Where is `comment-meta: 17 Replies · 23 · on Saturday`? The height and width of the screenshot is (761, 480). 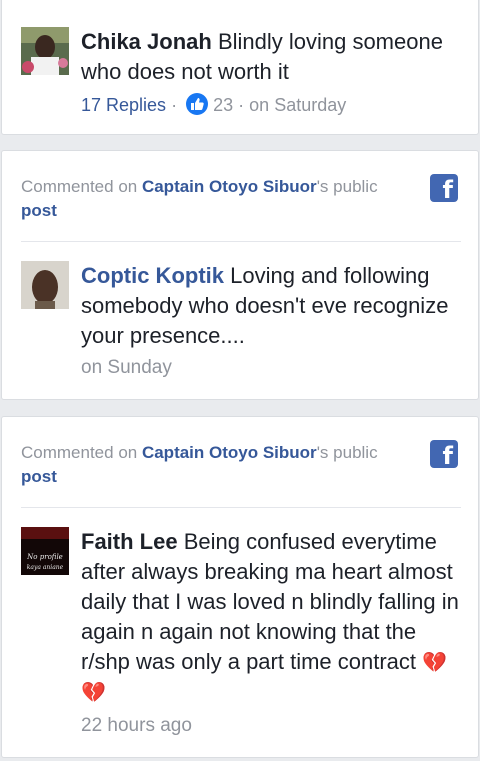 comment-meta: 17 Replies · 23 · on Saturday is located at coordinates (213, 105).